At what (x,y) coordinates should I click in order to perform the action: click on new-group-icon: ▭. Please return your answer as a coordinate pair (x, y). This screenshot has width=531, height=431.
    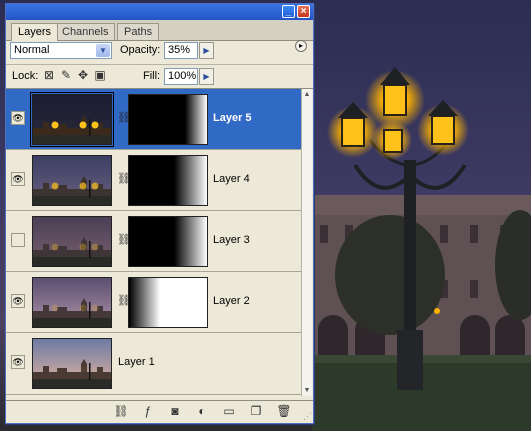
    Looking at the image, I should click on (229, 411).